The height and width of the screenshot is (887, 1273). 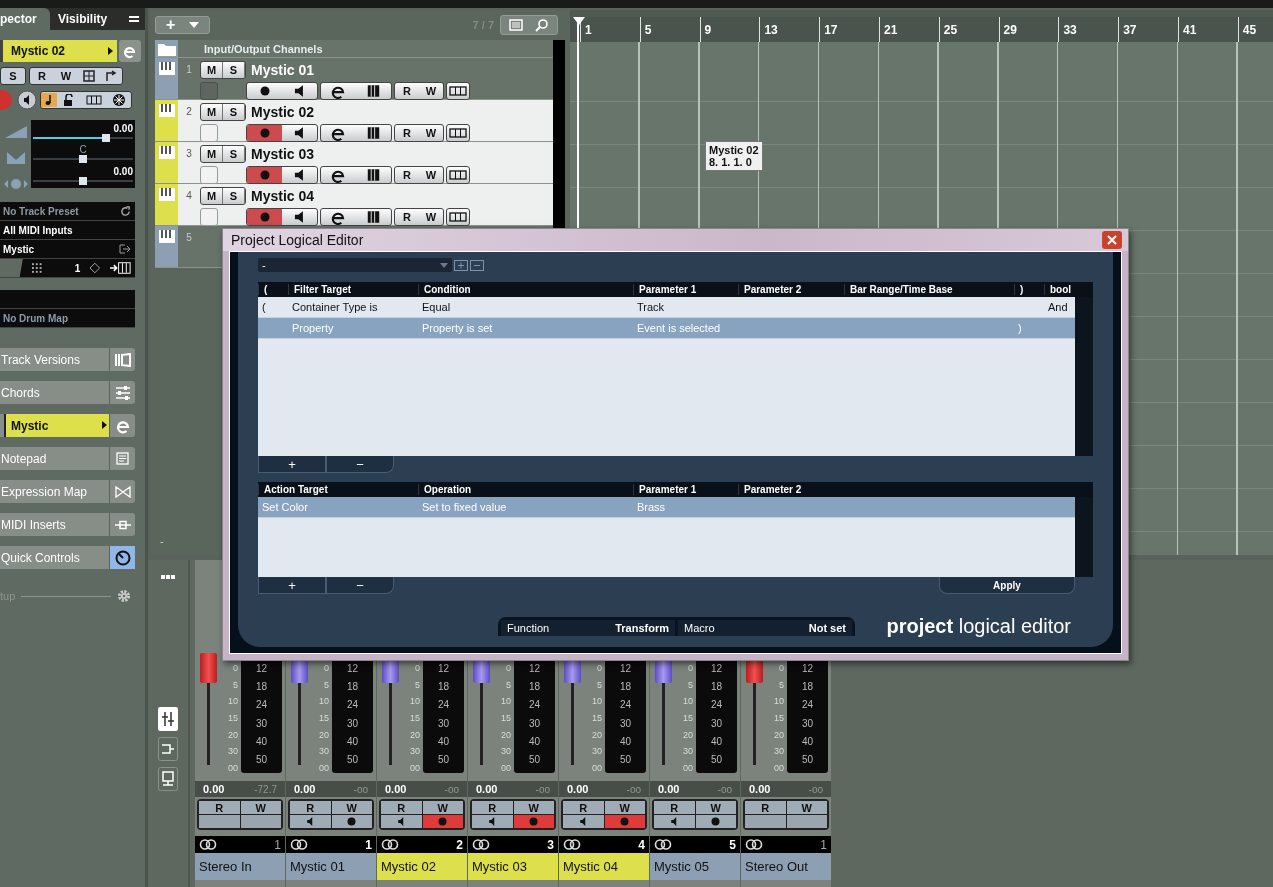 I want to click on drum-map-field: No Drum Map, so click(x=35, y=318).